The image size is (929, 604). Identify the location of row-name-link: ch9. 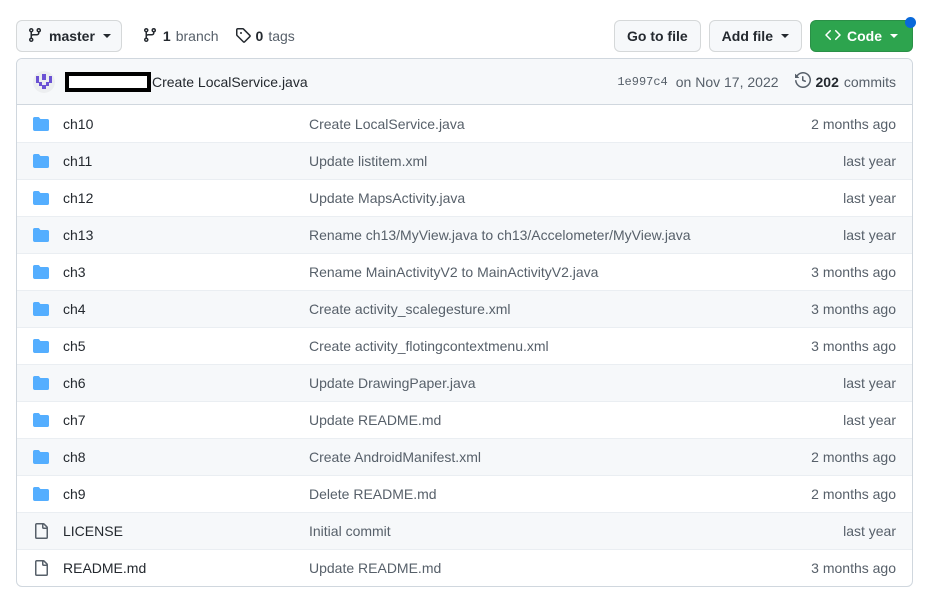
(186, 494).